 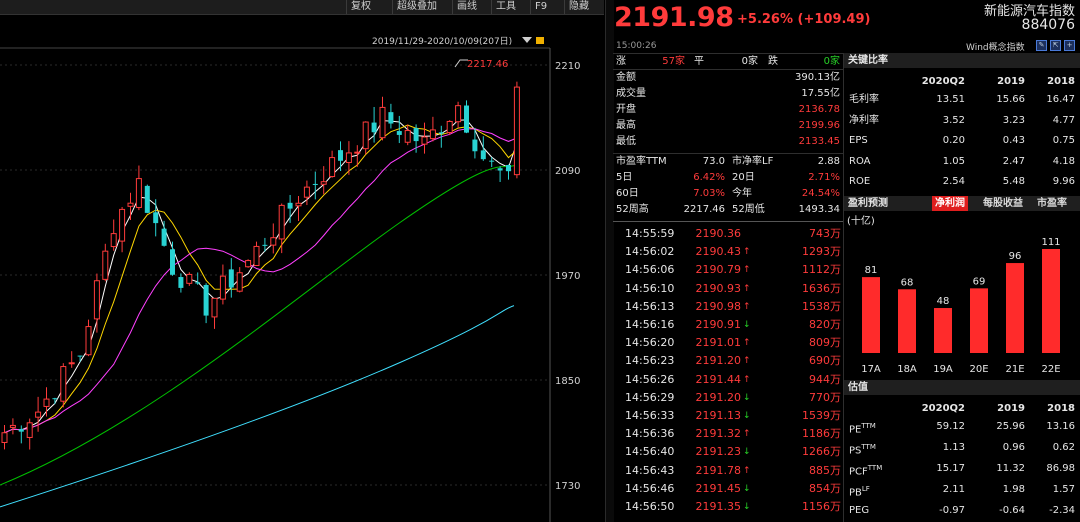 I want to click on tick-row: 14:56:10 2190.93 ↑ 1636万, so click(x=728, y=289).